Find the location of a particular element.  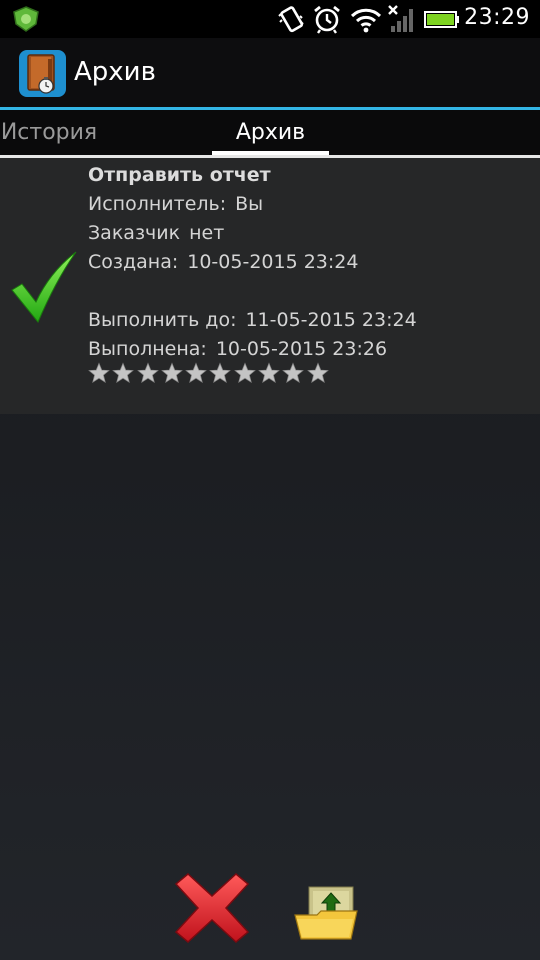

customer-label: Заказчик is located at coordinates (134, 233).